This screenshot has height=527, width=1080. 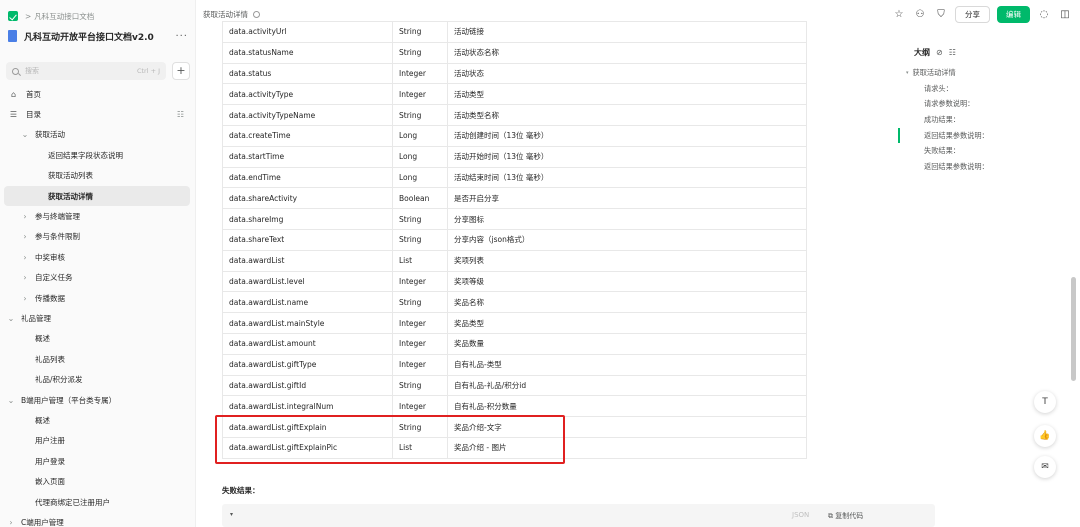 I want to click on sidebar-item: 代理商绑定已注册用户, so click(x=98, y=502).